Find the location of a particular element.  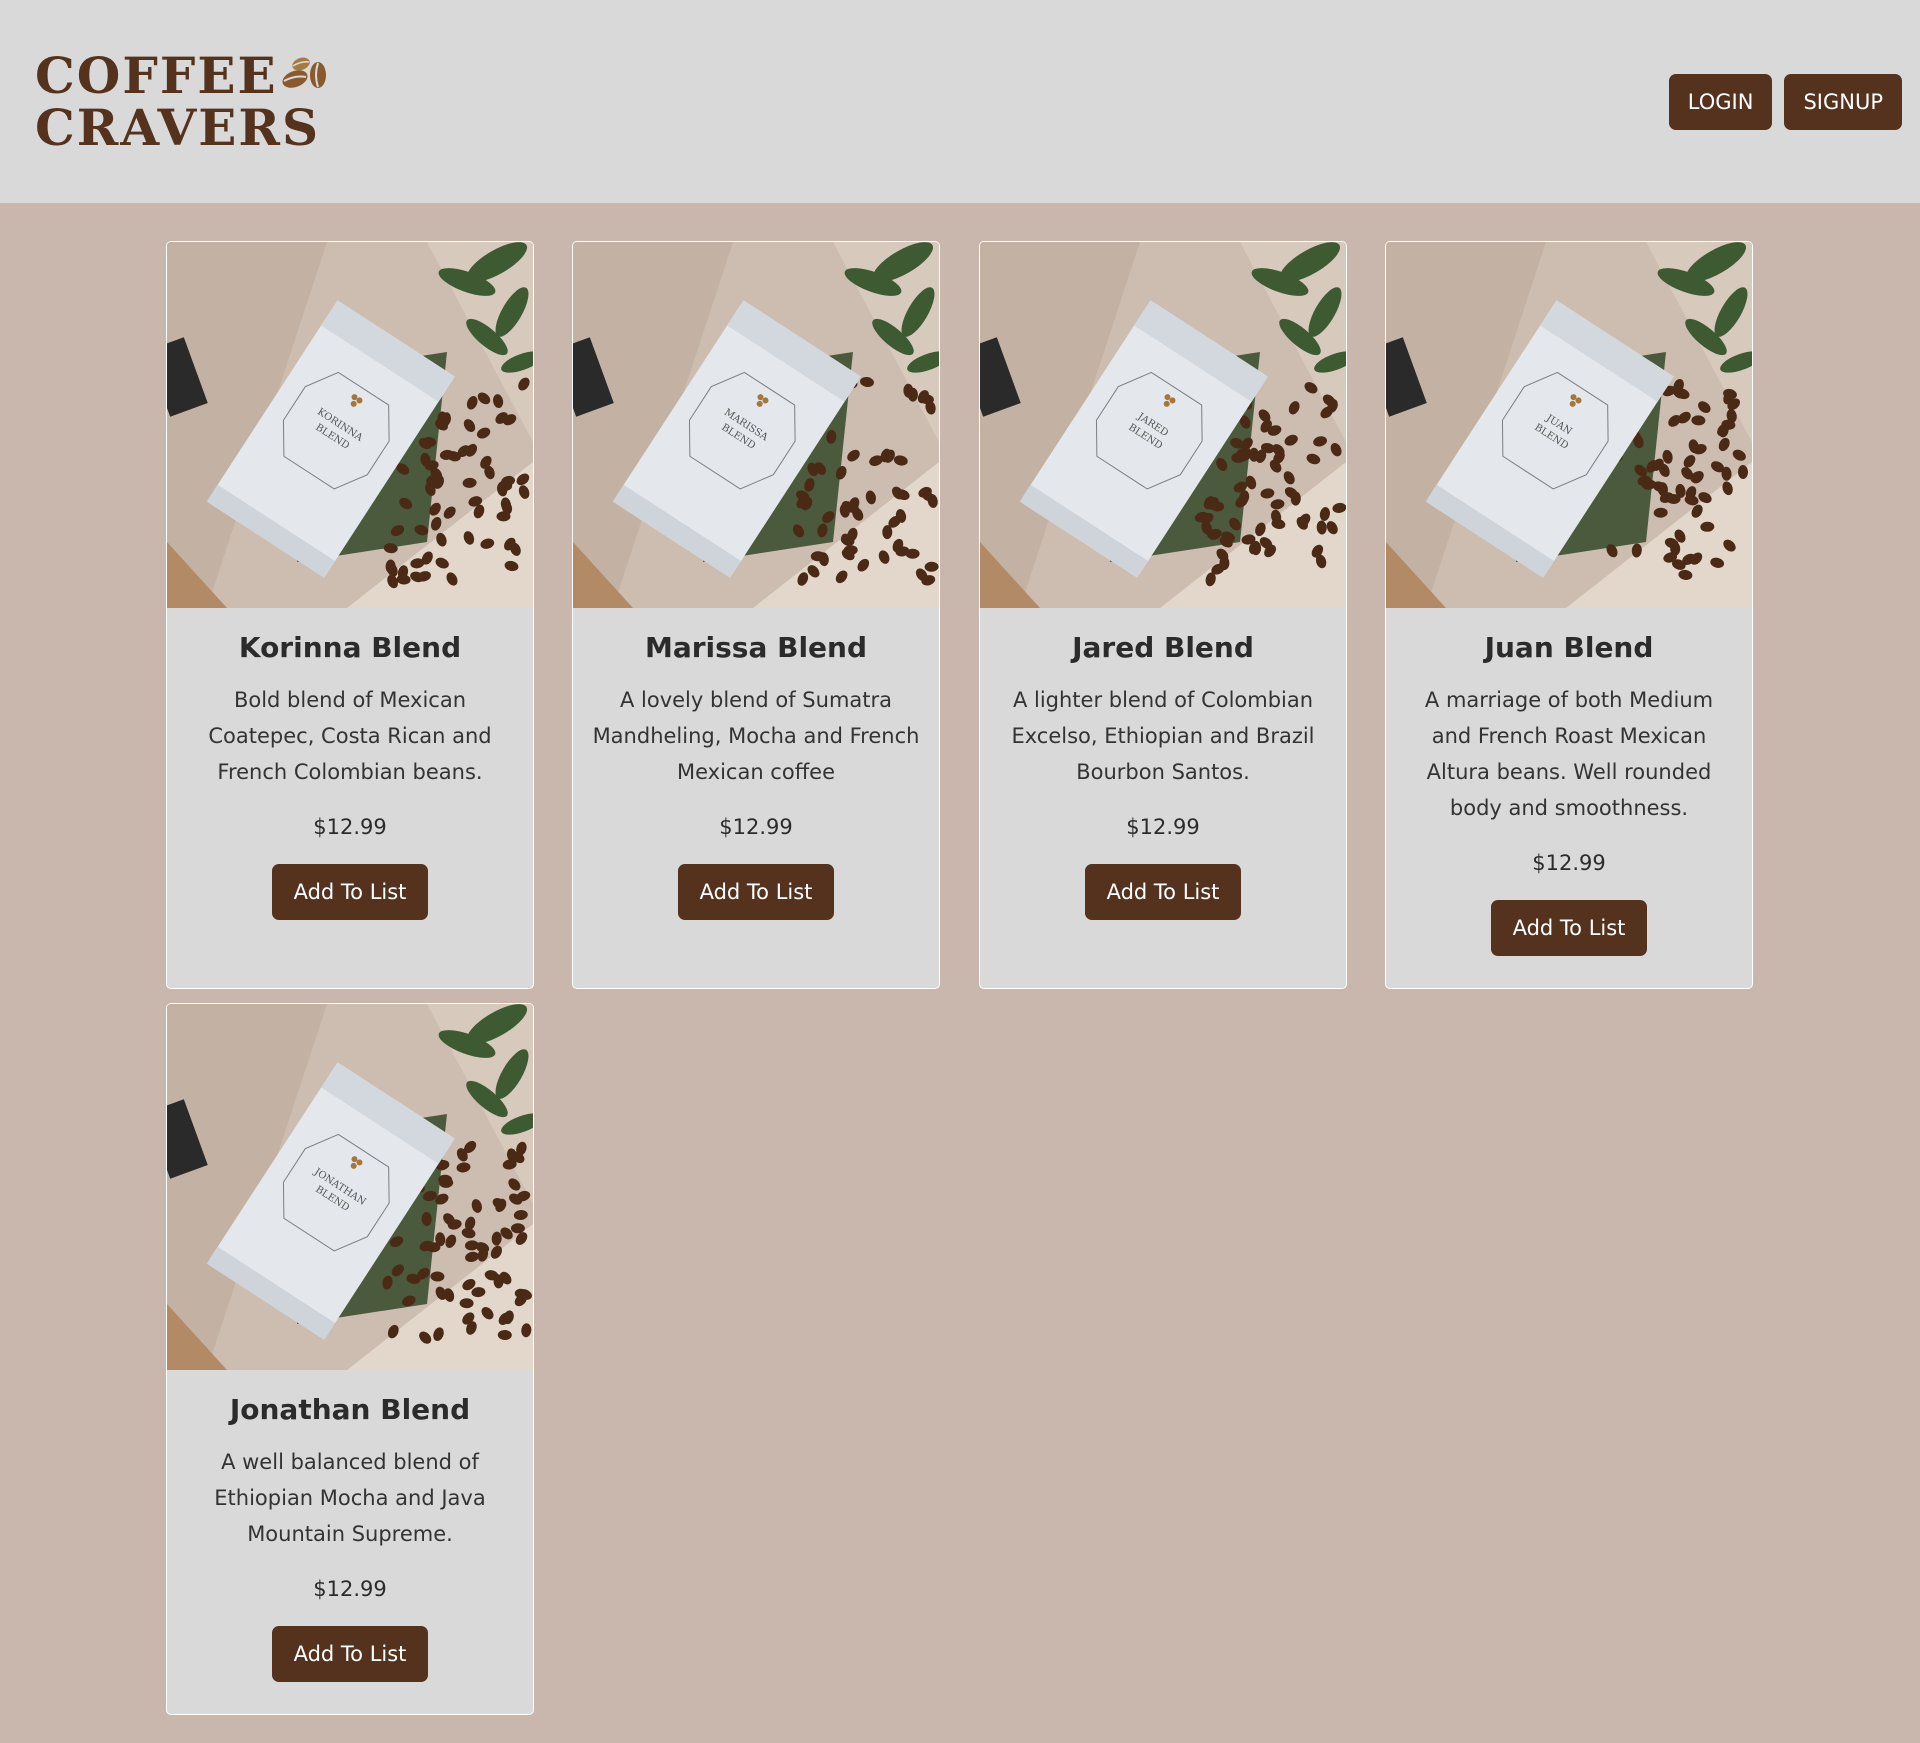

product-image: KORINNA BLEND is located at coordinates (350, 425).